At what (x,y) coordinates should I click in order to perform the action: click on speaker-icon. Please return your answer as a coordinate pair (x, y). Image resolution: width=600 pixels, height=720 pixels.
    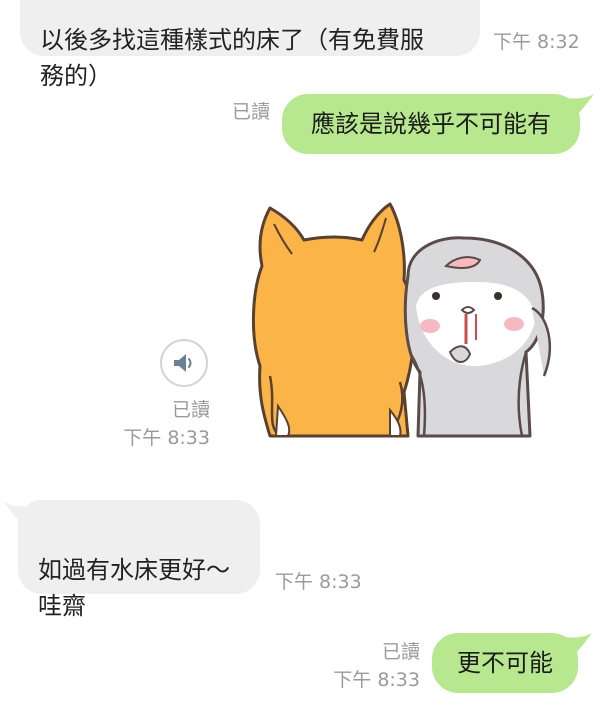
    Looking at the image, I should click on (183, 363).